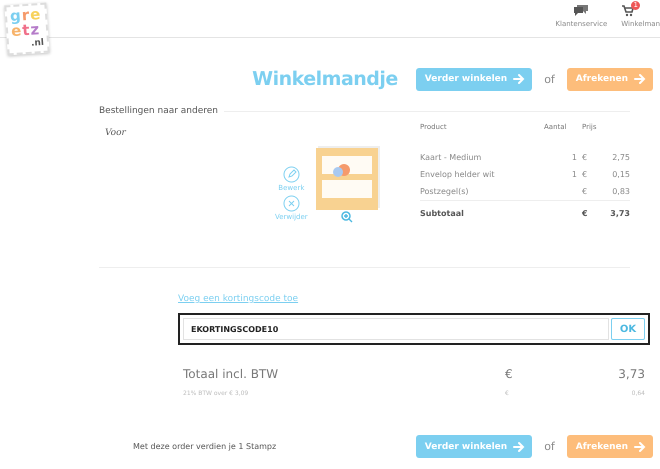  What do you see at coordinates (451, 158) in the screenshot?
I see `product-cell-text: Kaart - Medium` at bounding box center [451, 158].